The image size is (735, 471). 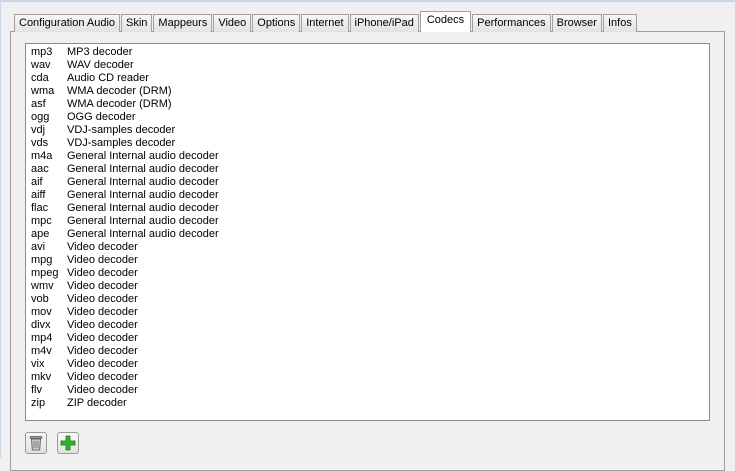 I want to click on codec-extension: m4a, so click(x=42, y=156).